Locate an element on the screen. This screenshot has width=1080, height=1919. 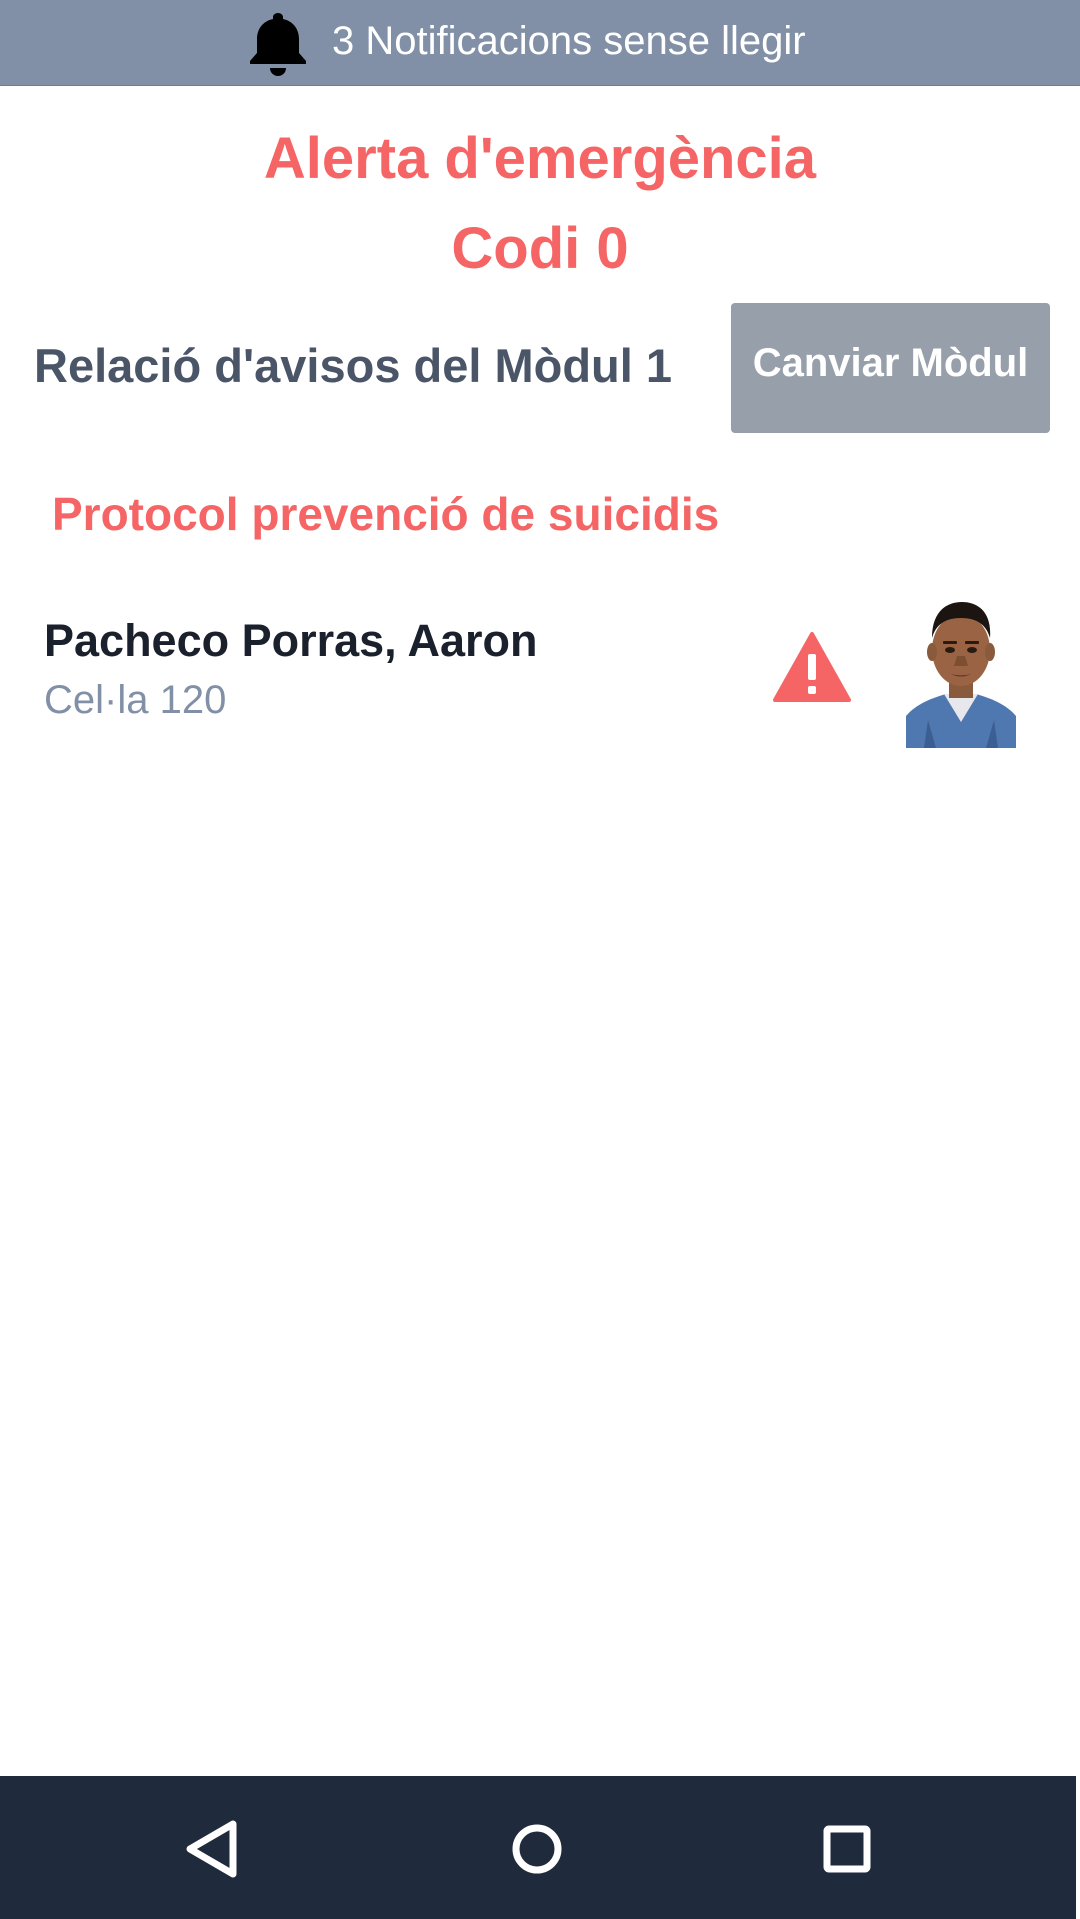
alert-title: Alerta d'emergència is located at coordinates (540, 158).